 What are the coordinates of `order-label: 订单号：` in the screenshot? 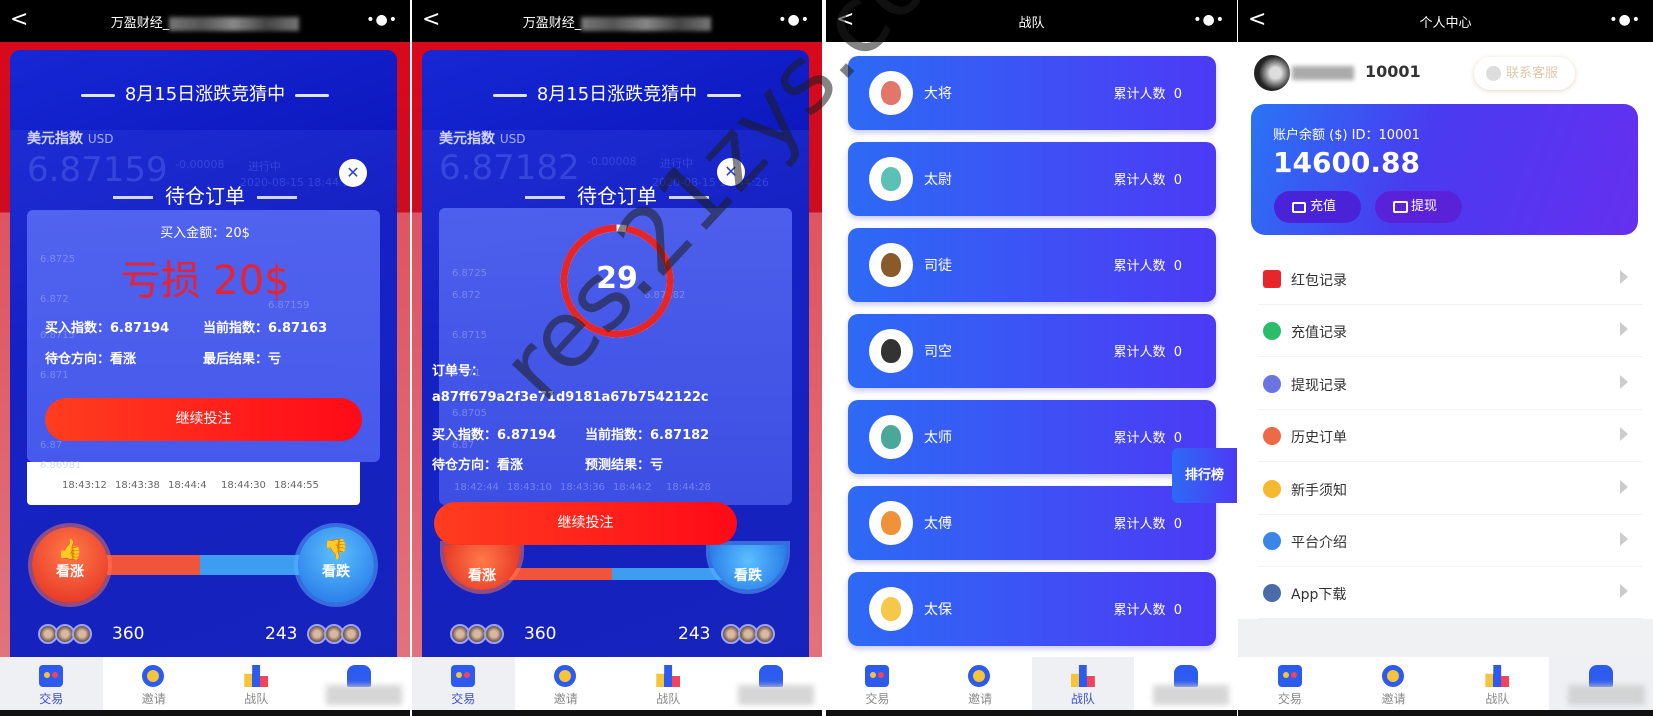 It's located at (458, 371).